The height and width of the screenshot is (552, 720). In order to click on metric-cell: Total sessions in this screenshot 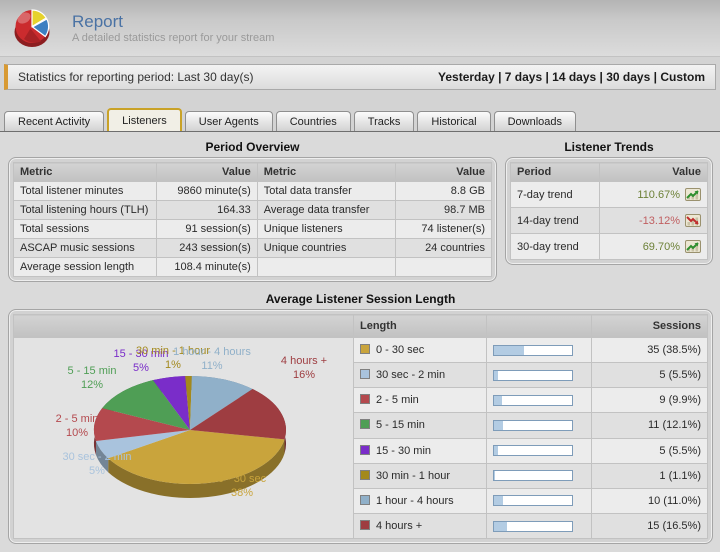, I will do `click(85, 229)`.